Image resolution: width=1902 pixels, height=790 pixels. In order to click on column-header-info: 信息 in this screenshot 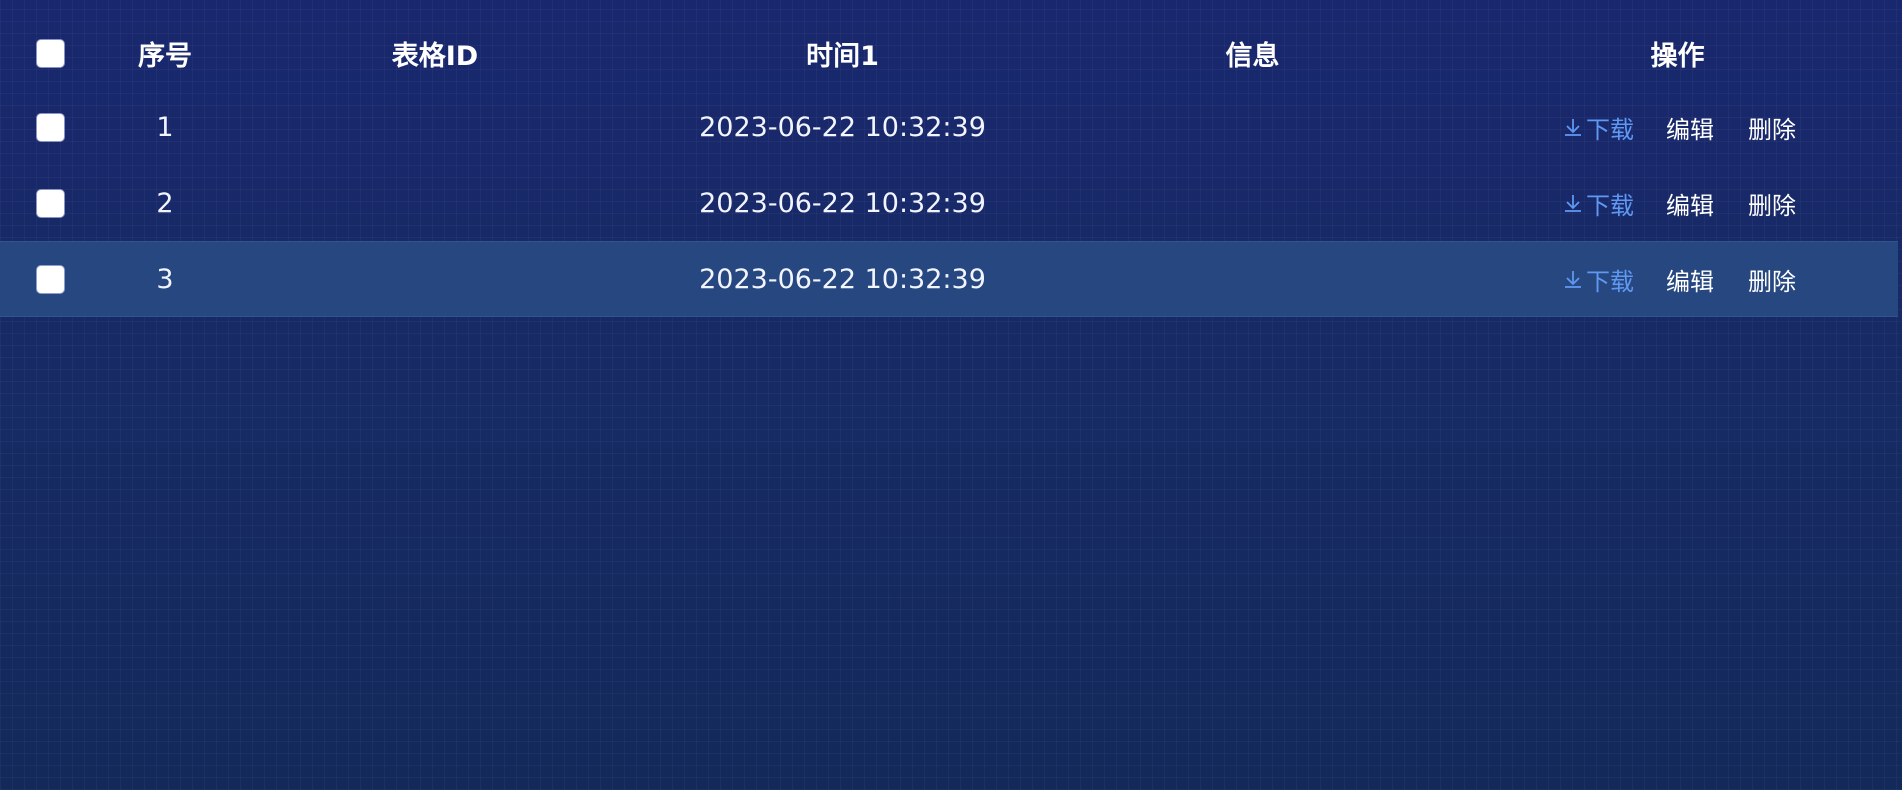, I will do `click(1252, 56)`.